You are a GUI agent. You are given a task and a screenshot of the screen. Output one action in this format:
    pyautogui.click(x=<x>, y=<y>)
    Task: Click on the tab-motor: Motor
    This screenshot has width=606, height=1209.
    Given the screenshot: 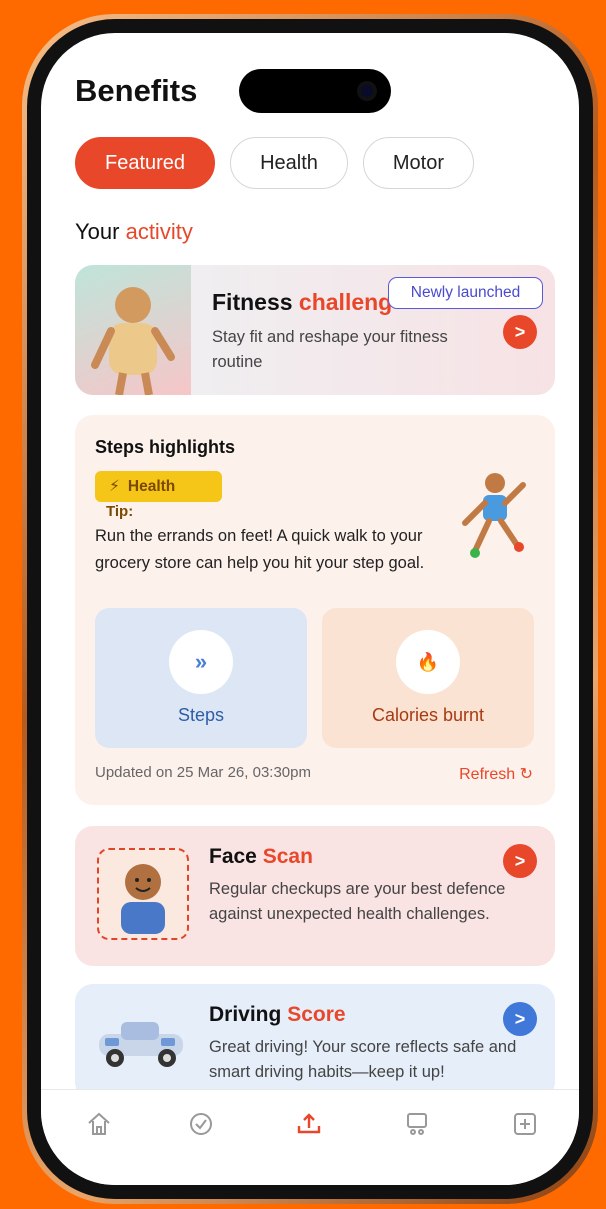 What is the action you would take?
    pyautogui.click(x=418, y=163)
    